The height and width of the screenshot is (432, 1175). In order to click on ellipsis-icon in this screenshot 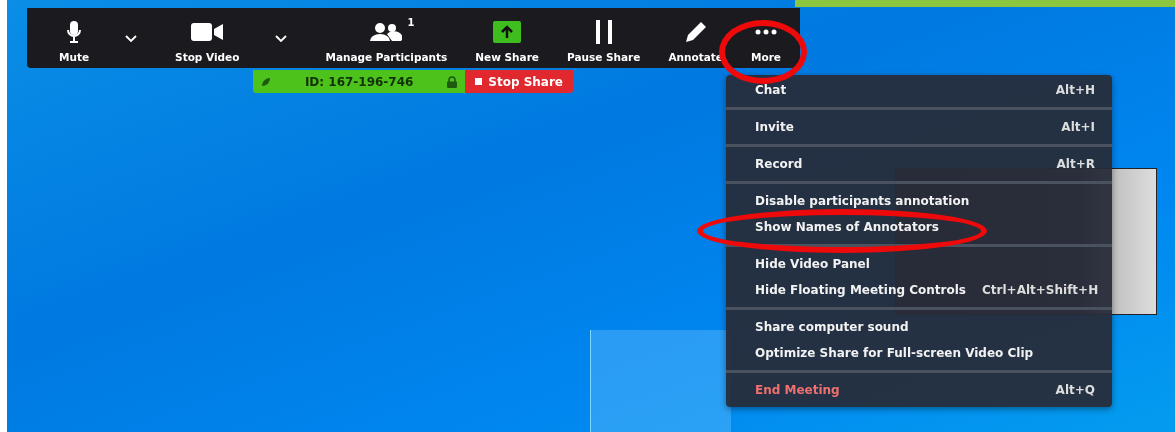, I will do `click(765, 32)`.